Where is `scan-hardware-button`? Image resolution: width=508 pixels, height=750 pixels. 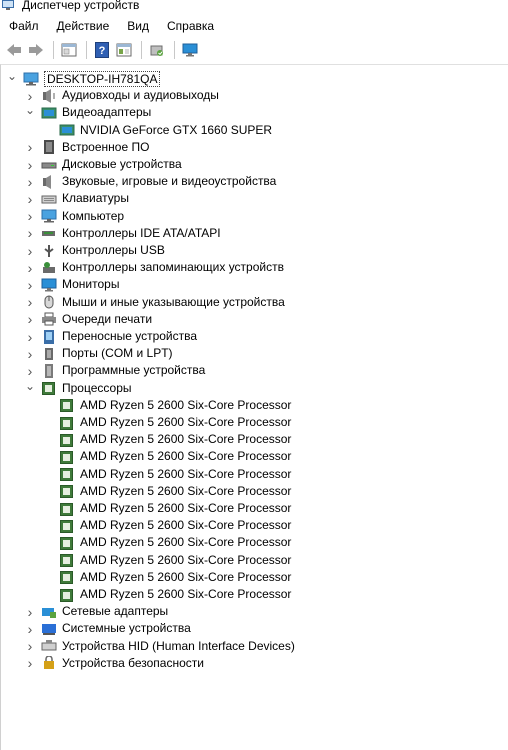 scan-hardware-button is located at coordinates (157, 50).